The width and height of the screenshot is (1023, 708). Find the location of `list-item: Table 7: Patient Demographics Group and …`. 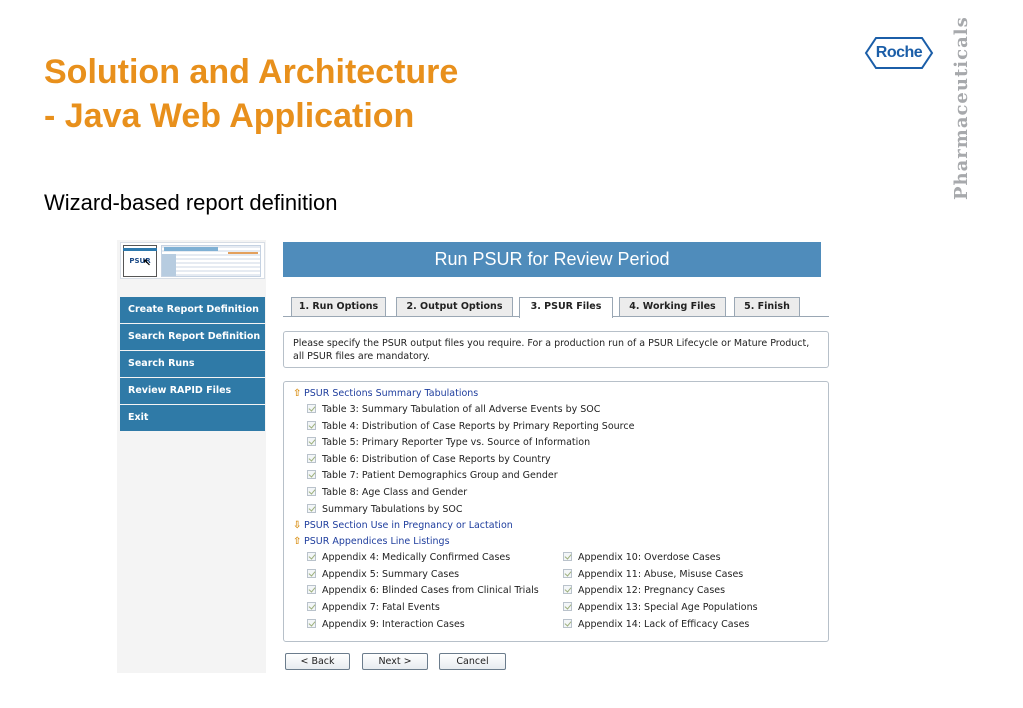

list-item: Table 7: Patient Demographics Group and … is located at coordinates (560, 476).